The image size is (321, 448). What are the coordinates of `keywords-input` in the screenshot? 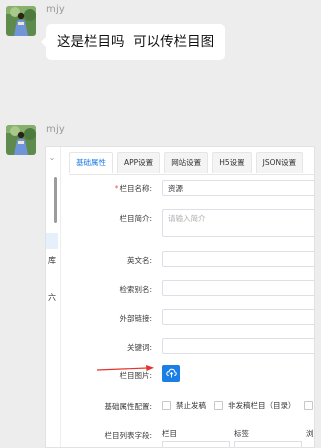 It's located at (238, 346).